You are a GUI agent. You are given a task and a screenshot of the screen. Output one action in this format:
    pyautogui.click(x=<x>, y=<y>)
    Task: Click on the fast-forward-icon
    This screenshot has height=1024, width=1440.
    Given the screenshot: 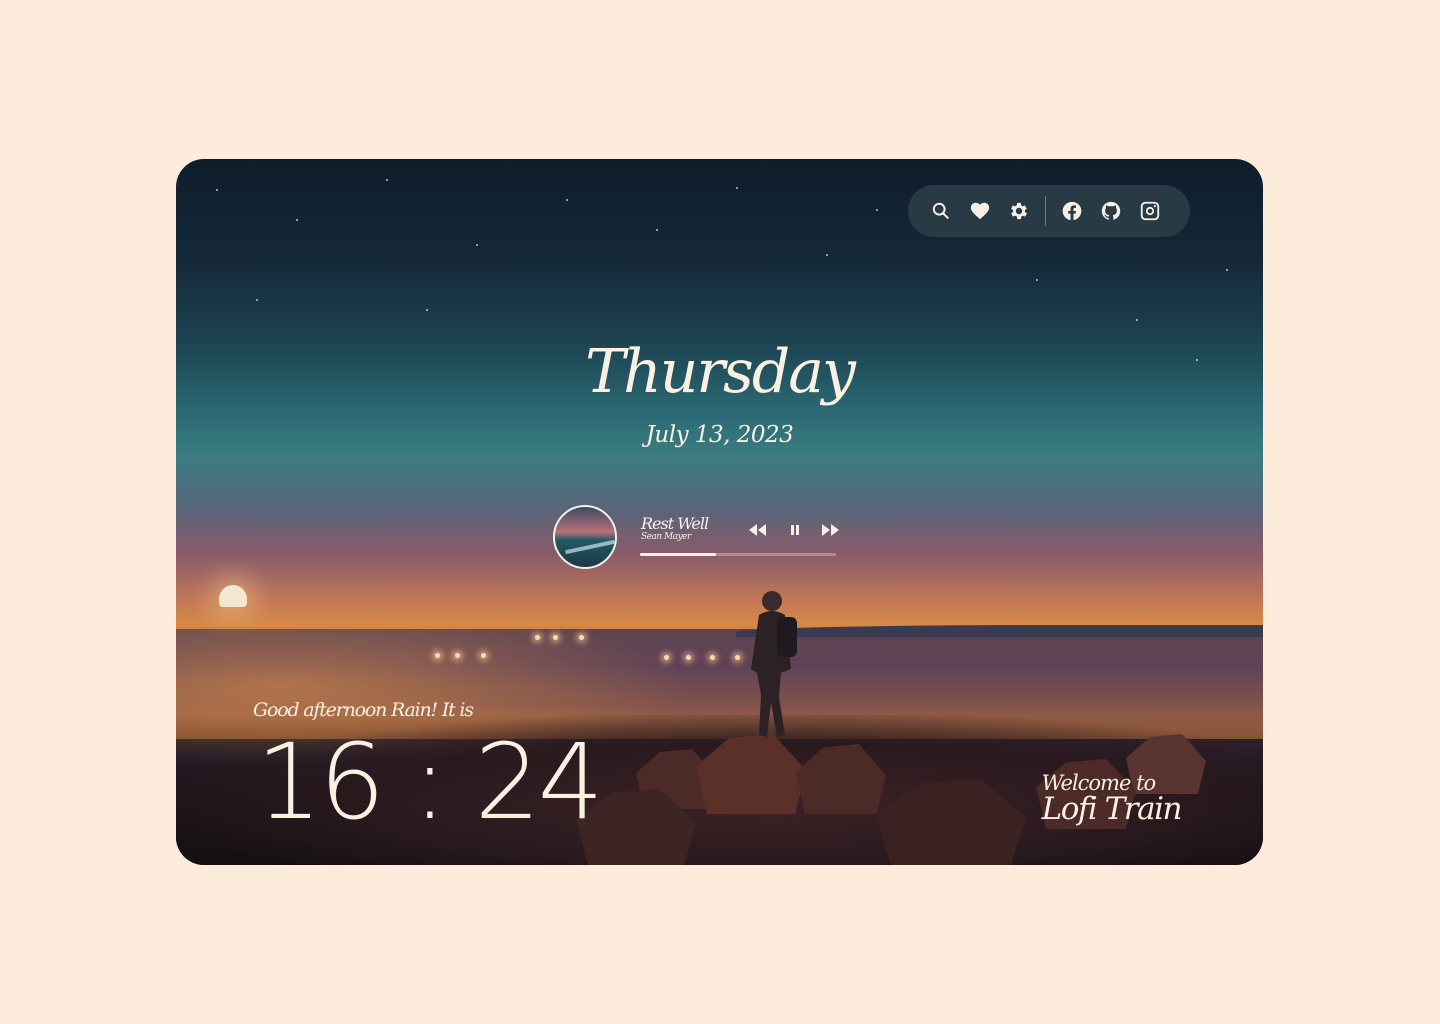 What is the action you would take?
    pyautogui.click(x=830, y=530)
    